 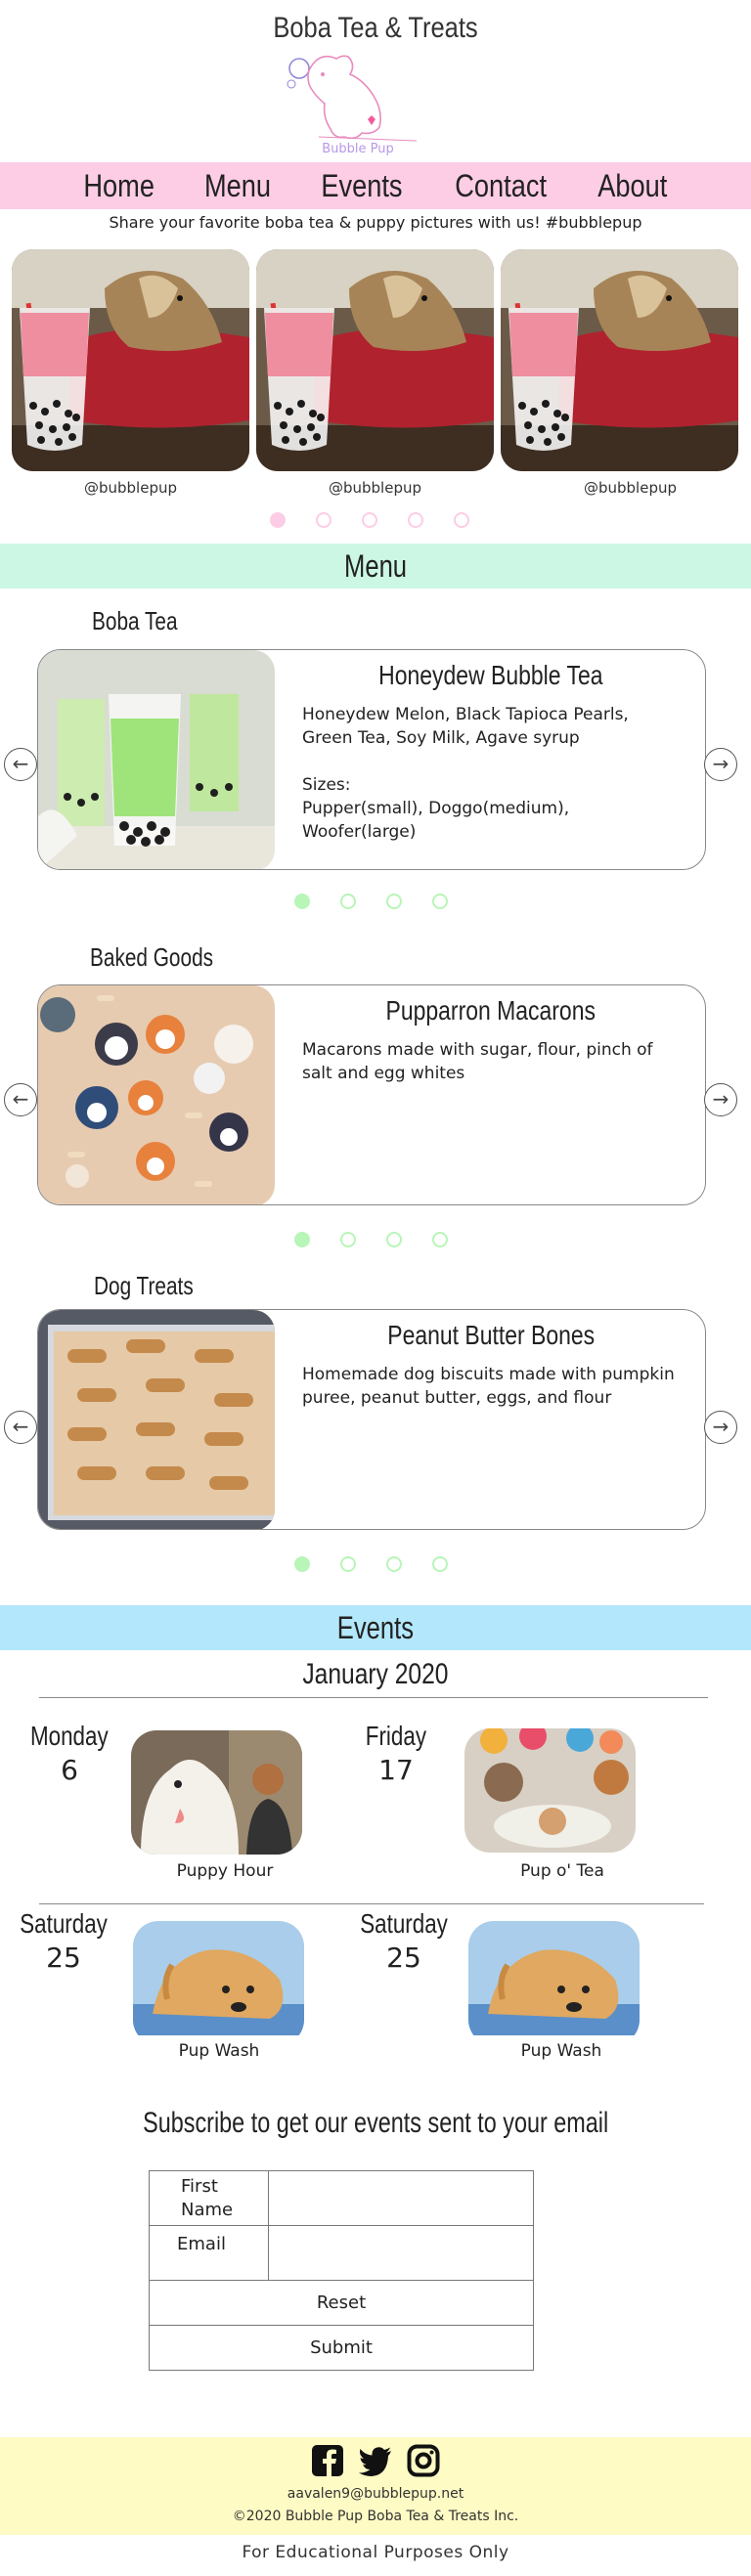 I want to click on instagram-icon, so click(x=423, y=2462).